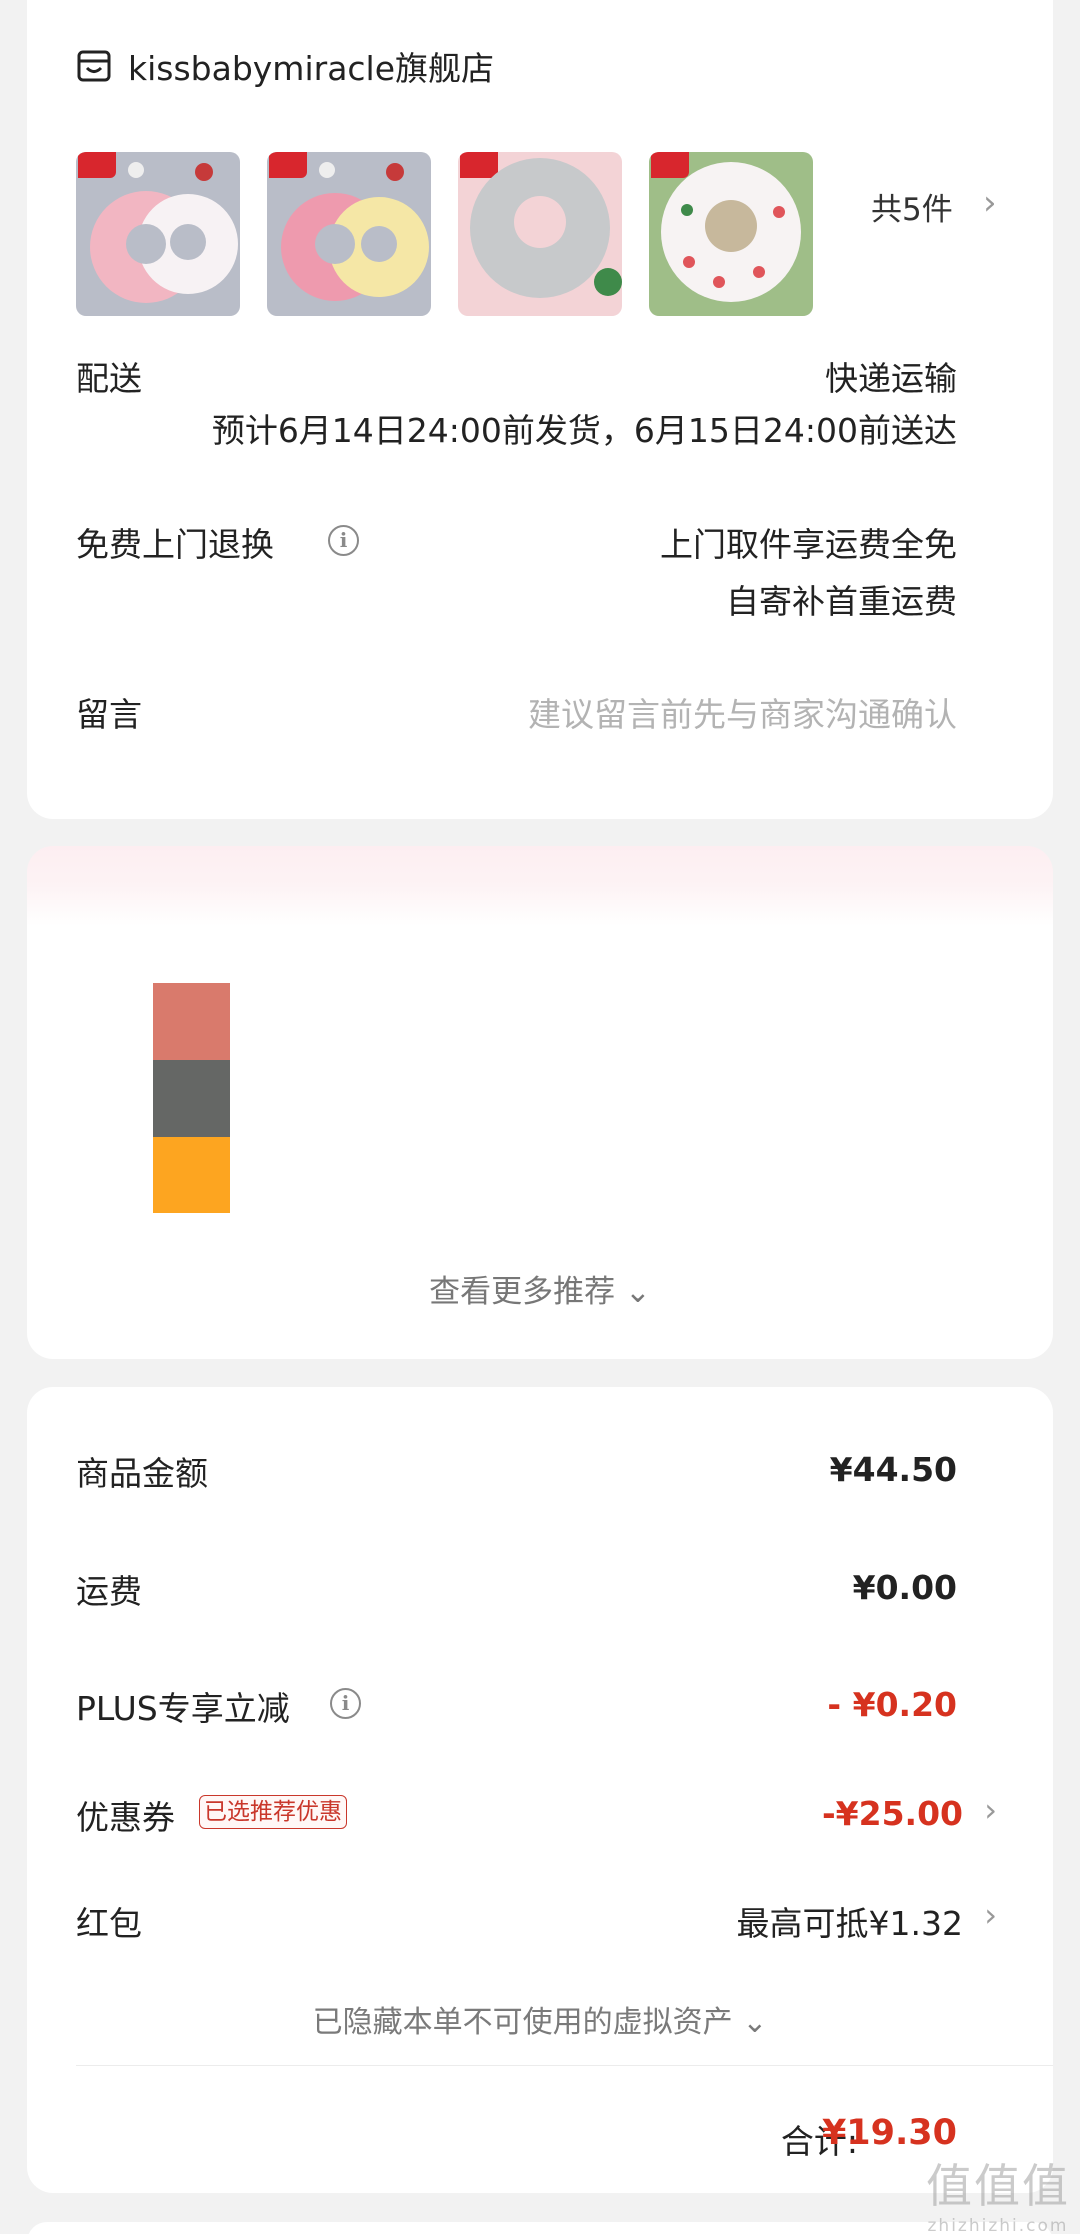 The width and height of the screenshot is (1080, 2234). What do you see at coordinates (808, 544) in the screenshot?
I see `return-policy-line1: 上门取件享运费全免` at bounding box center [808, 544].